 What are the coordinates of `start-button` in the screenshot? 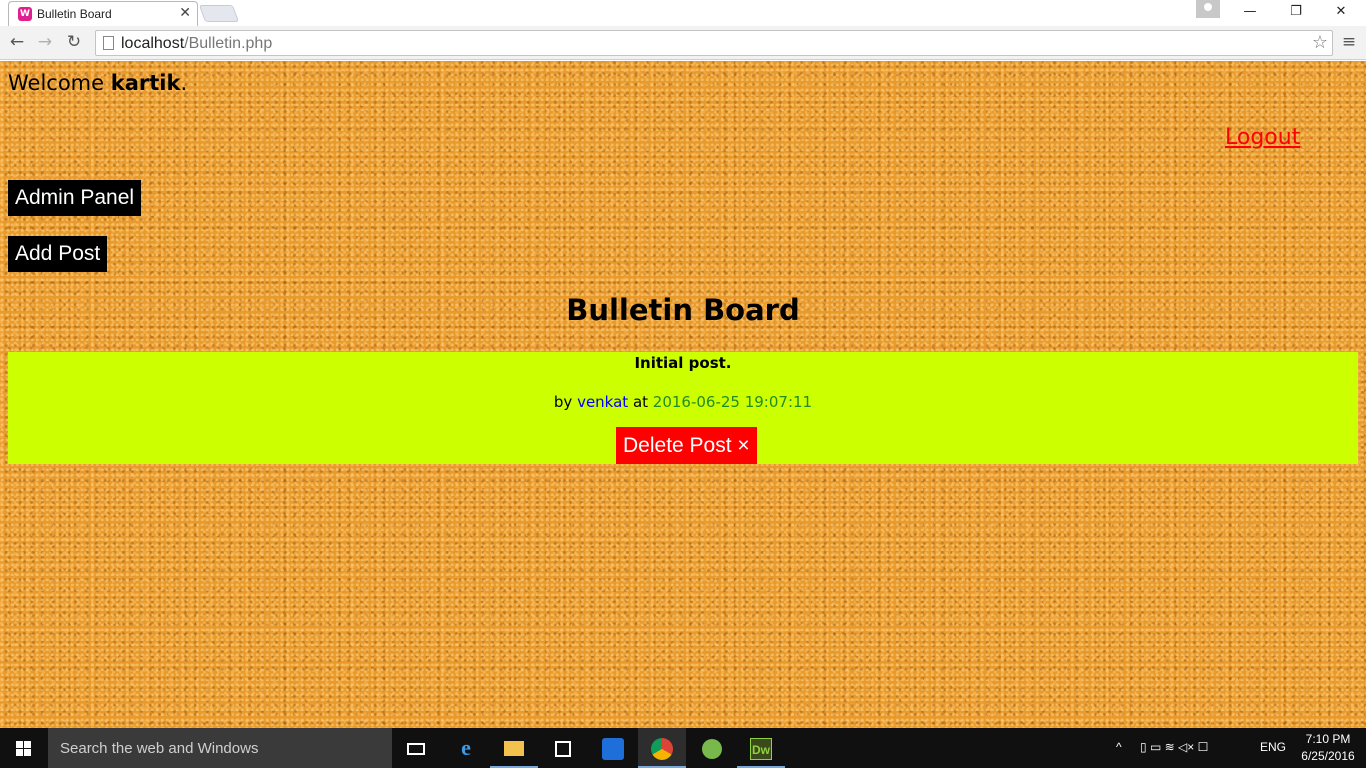 It's located at (24, 748).